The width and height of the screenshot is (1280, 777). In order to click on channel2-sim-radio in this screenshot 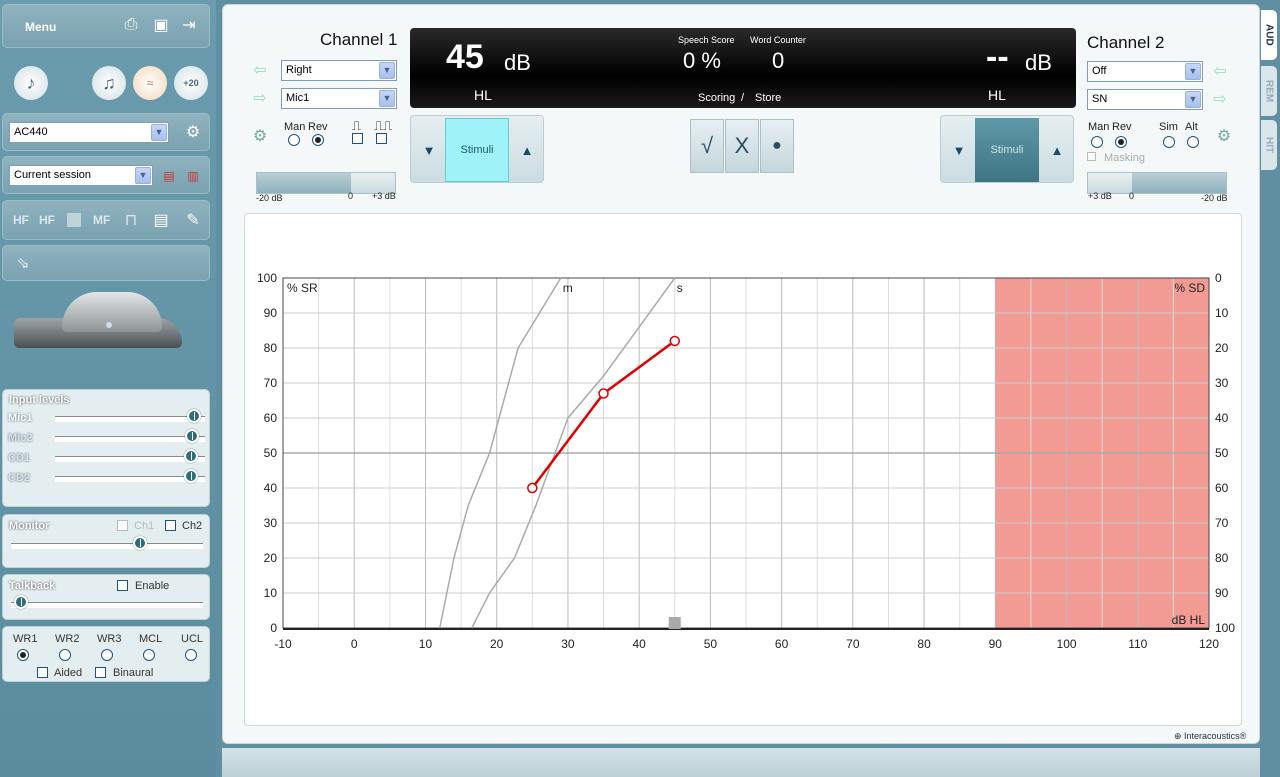, I will do `click(1169, 142)`.